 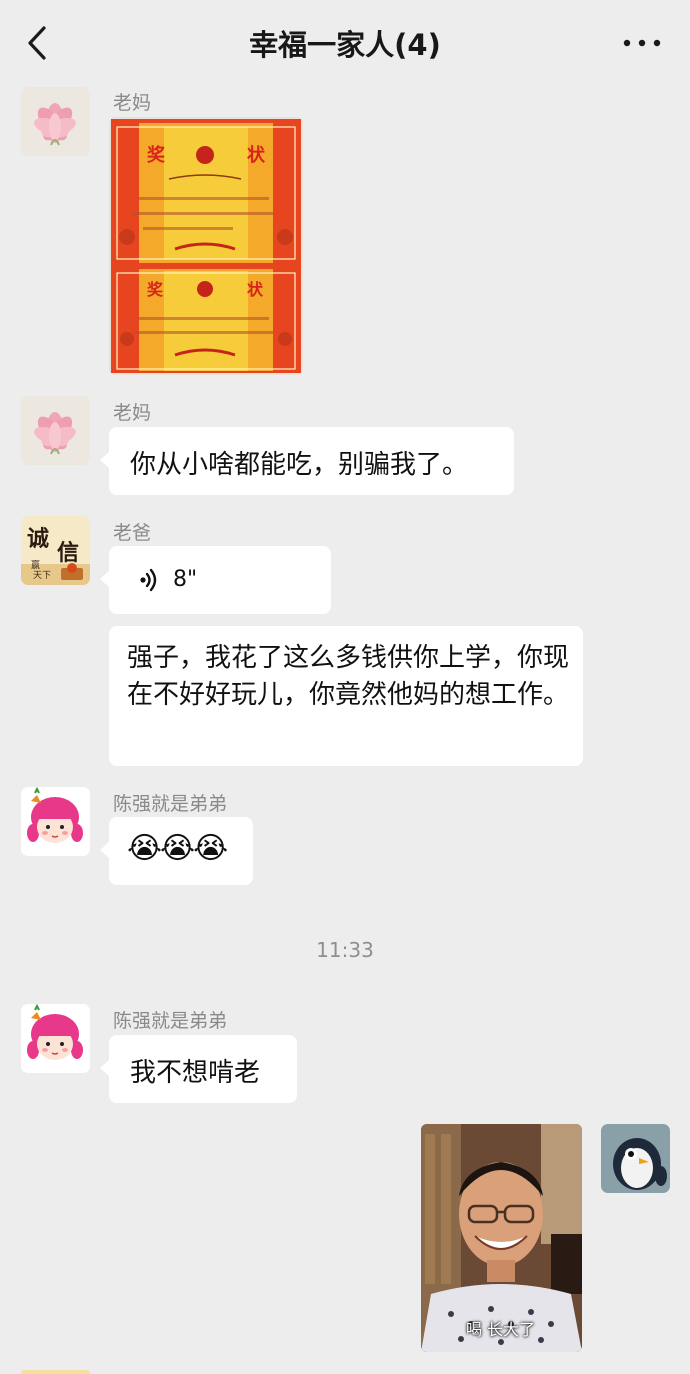 What do you see at coordinates (68, 553) in the screenshot?
I see `svg-text: 信` at bounding box center [68, 553].